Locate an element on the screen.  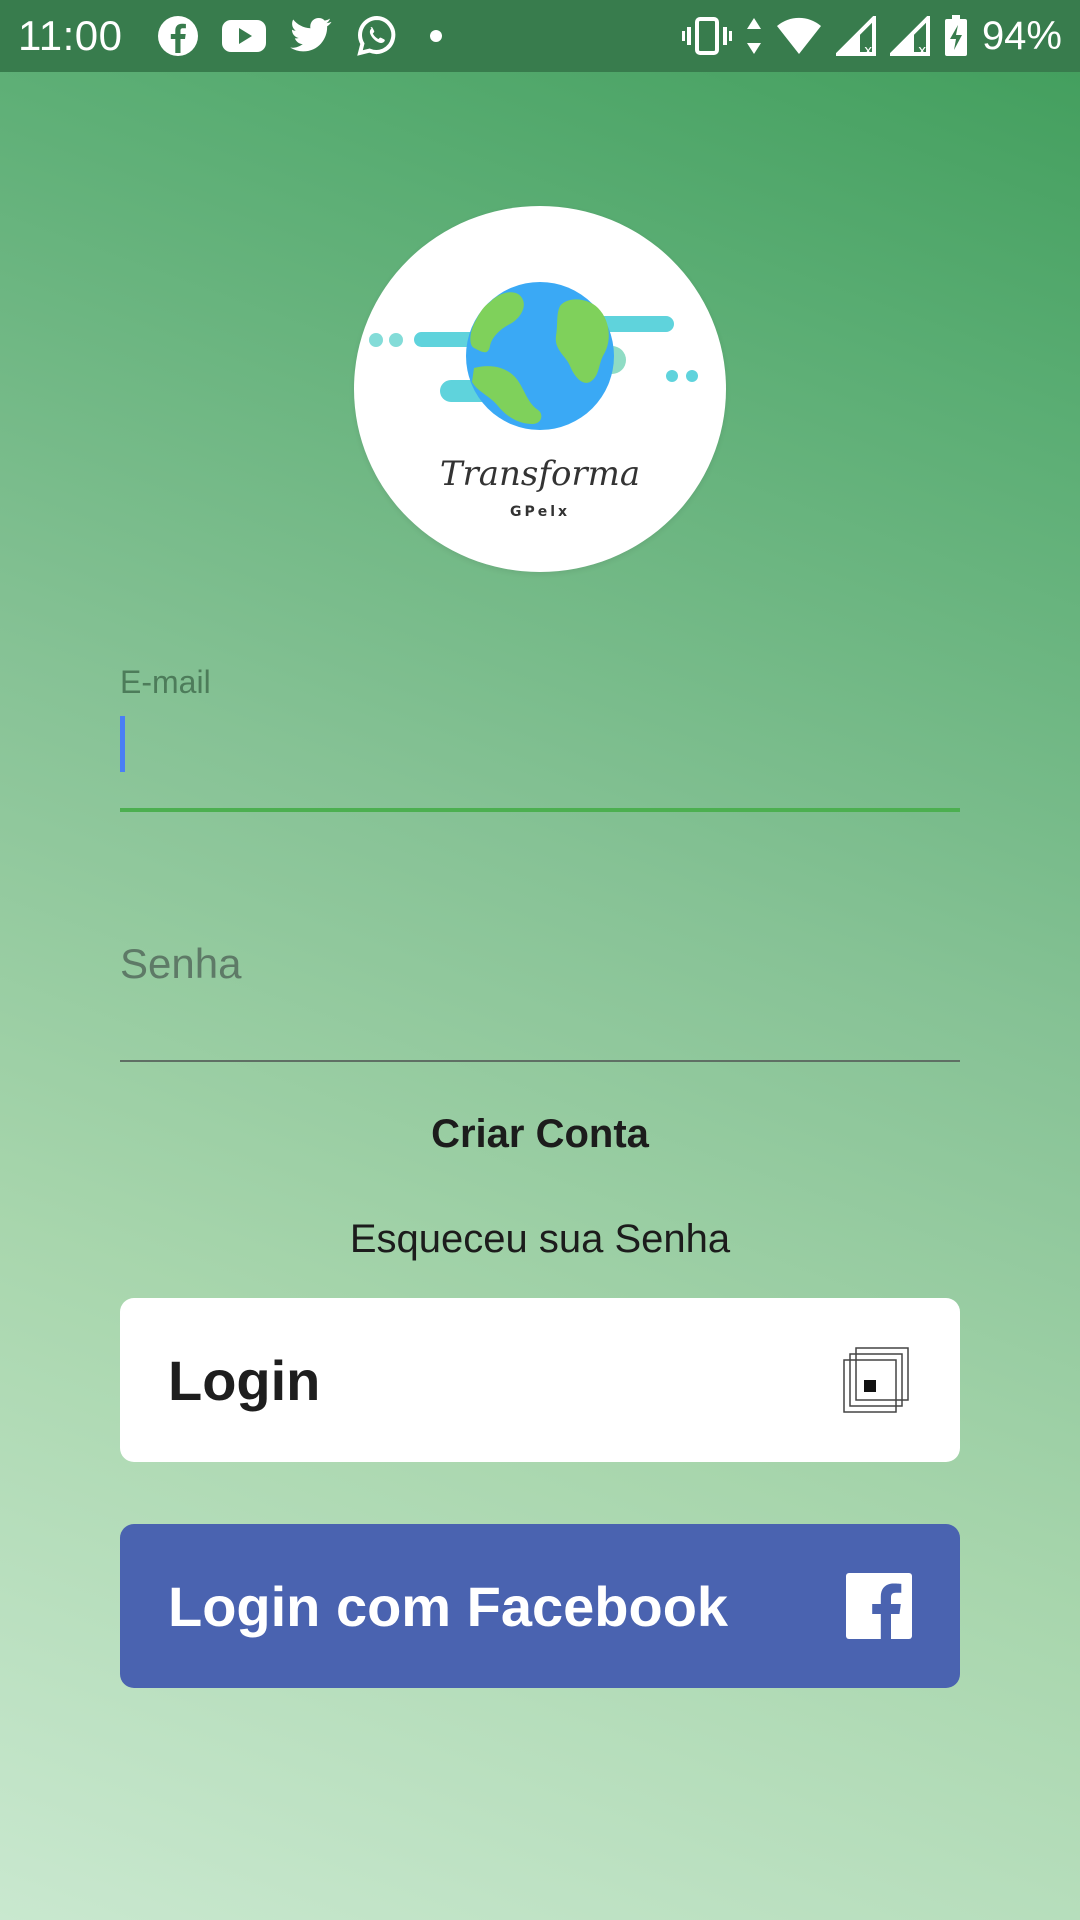
system-icons: x x 94% is located at coordinates (871, 36).